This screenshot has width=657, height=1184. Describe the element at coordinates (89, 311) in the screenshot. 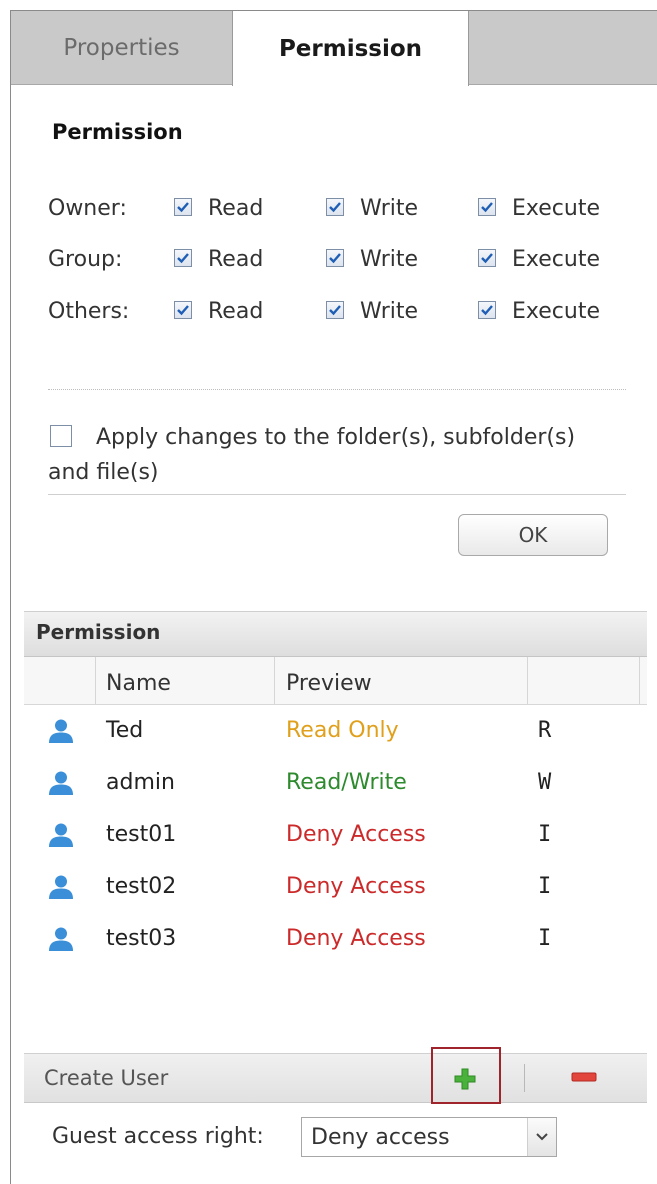

I see `others-label: Others:` at that location.